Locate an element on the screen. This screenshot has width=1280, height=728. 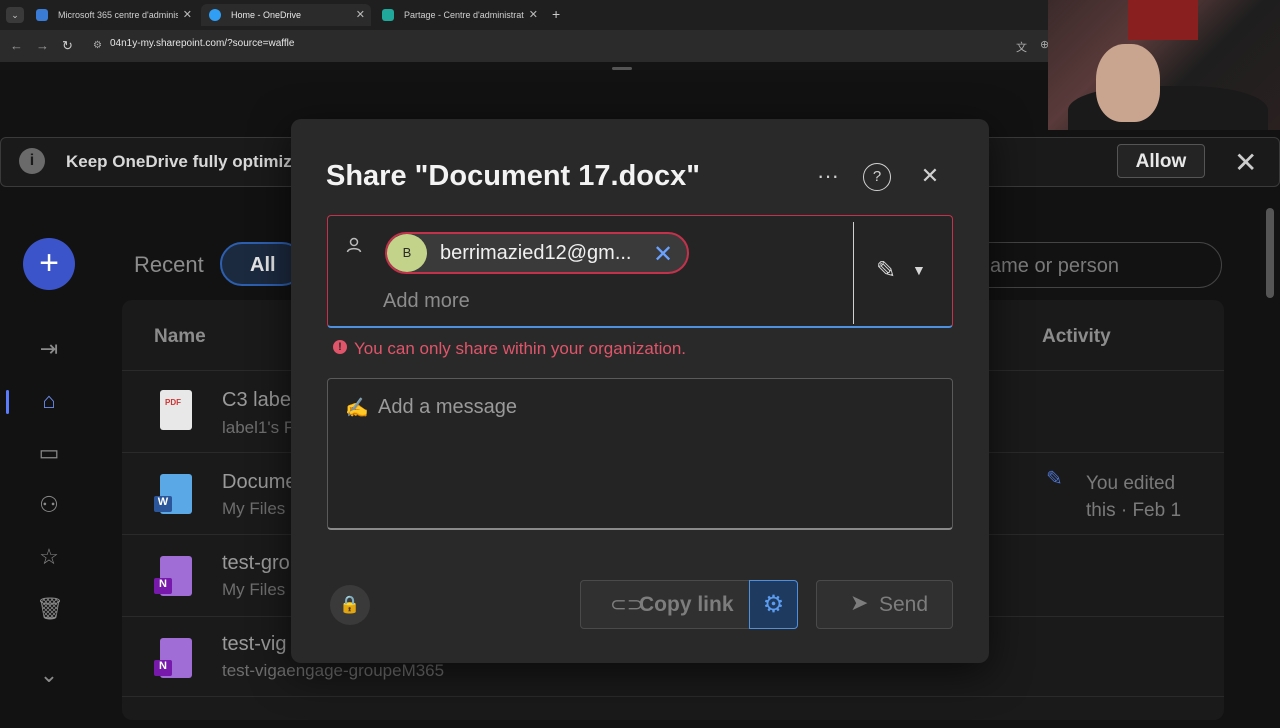
edit-permission-pencil-icon: ✎ is located at coordinates (886, 270).